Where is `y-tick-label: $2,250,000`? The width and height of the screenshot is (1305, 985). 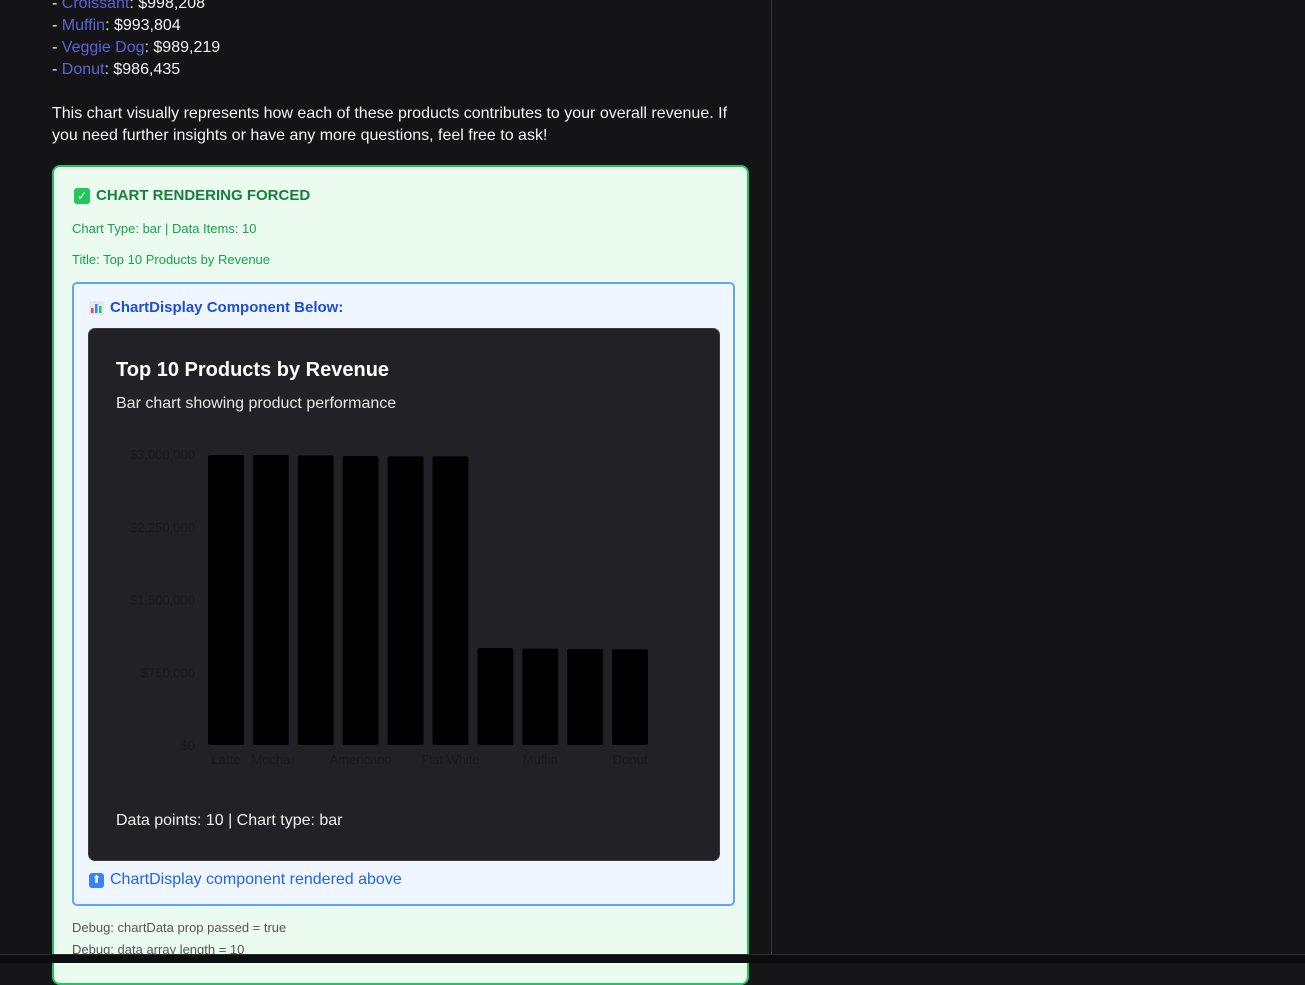
y-tick-label: $2,250,000 is located at coordinates (162, 527).